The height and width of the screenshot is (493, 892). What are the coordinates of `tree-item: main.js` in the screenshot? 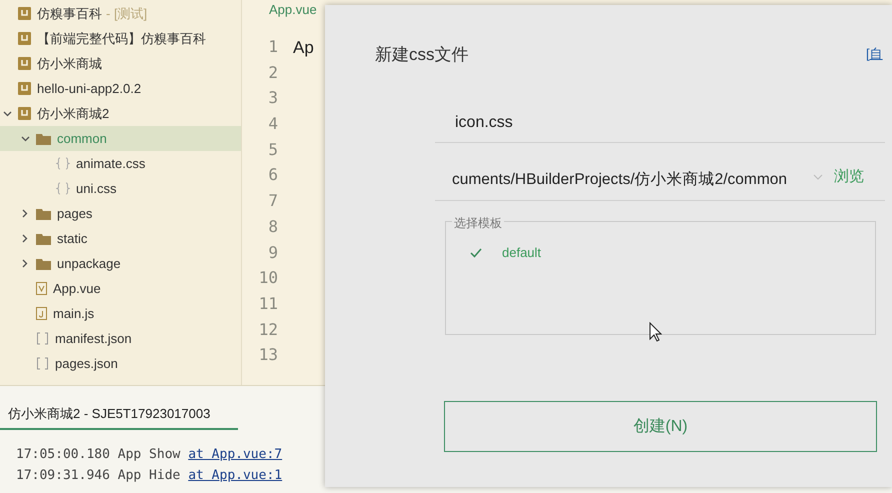 It's located at (120, 313).